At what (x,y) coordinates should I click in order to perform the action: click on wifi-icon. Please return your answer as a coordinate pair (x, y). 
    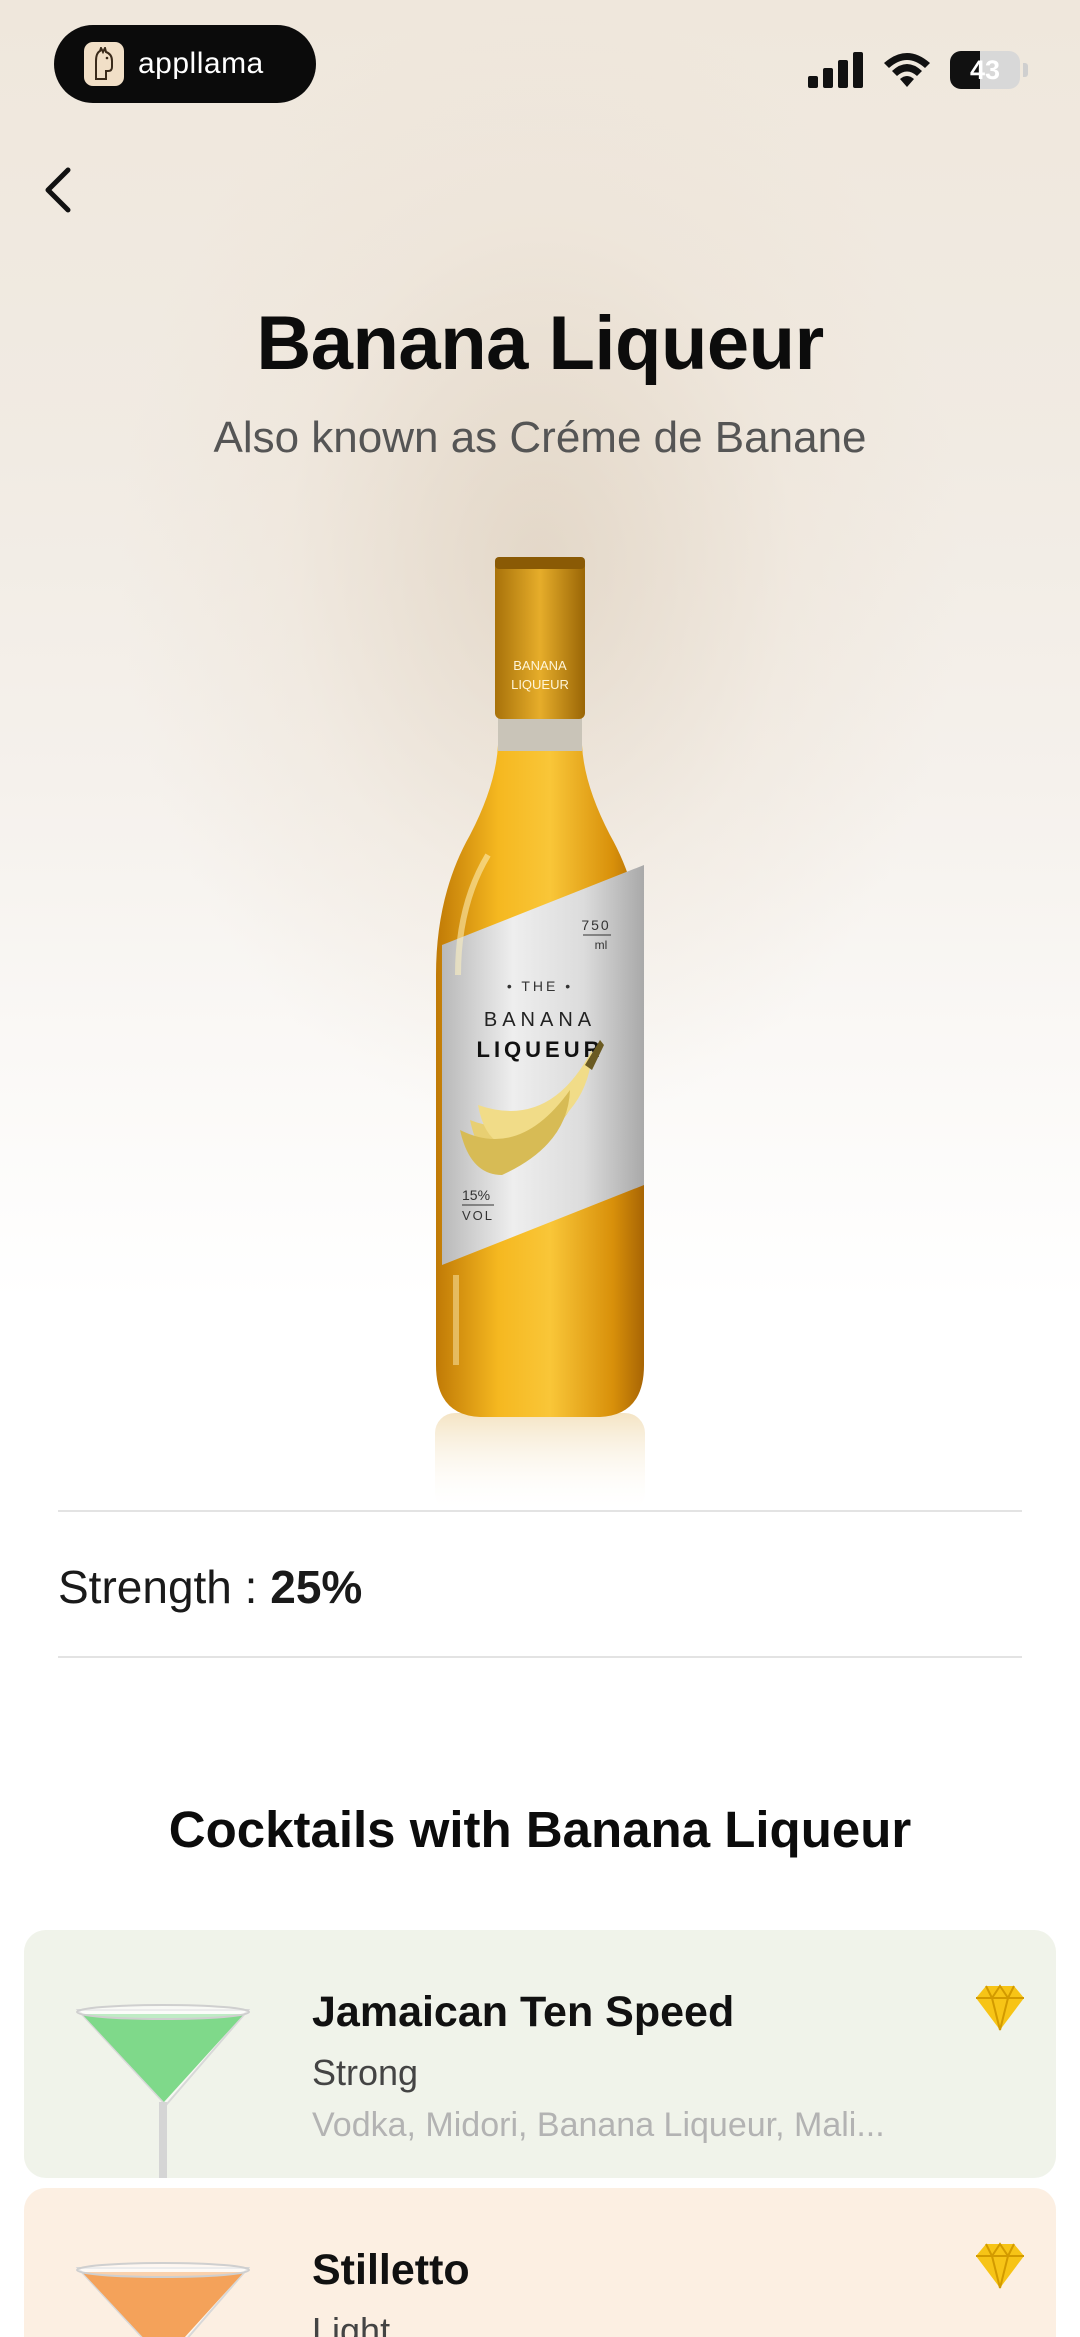
    Looking at the image, I should click on (907, 70).